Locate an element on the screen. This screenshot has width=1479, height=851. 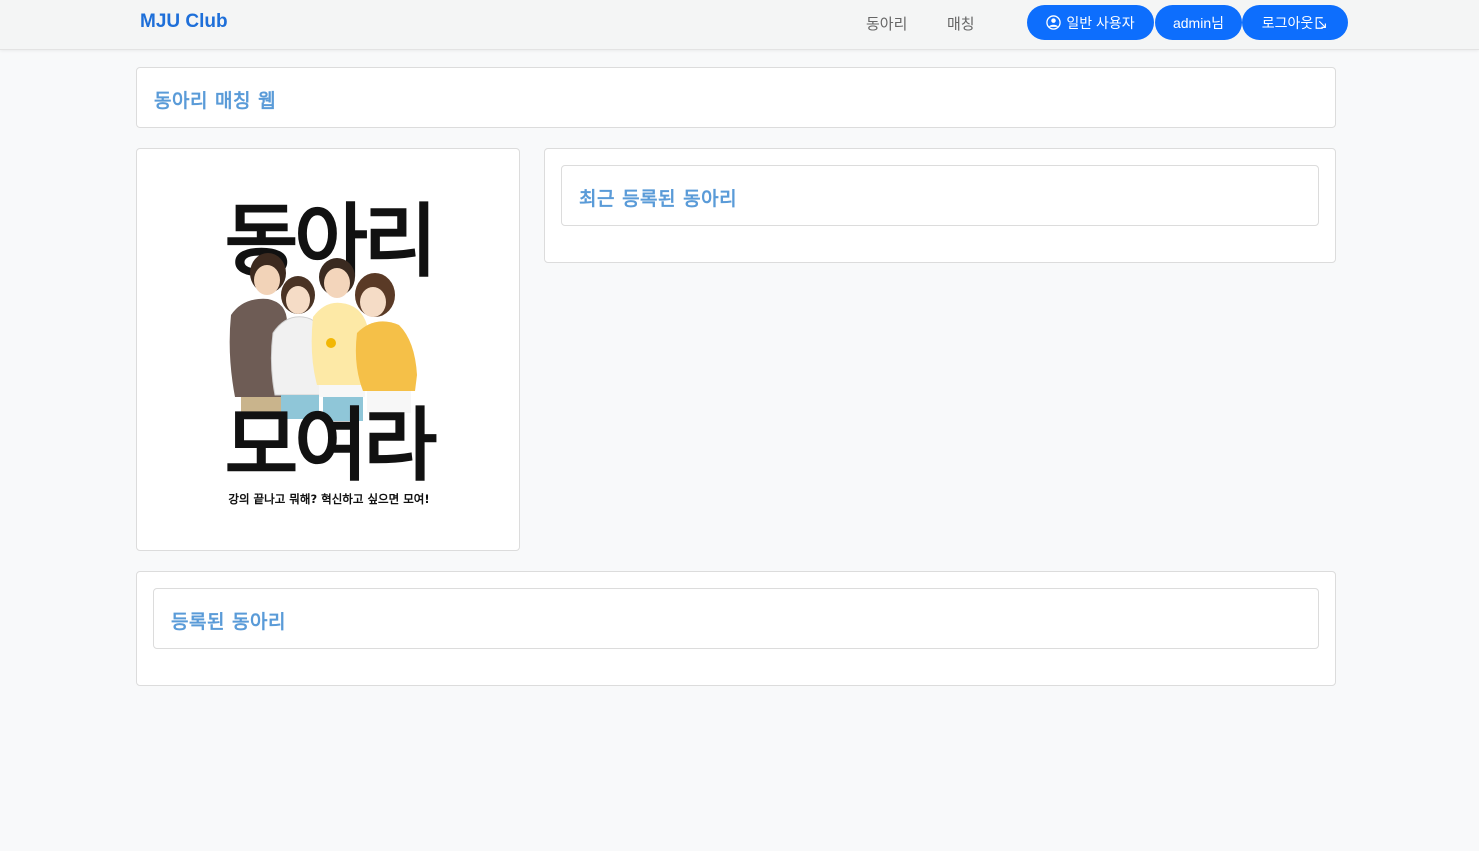
poster-headline-bottom: 모여라 is located at coordinates (331, 445).